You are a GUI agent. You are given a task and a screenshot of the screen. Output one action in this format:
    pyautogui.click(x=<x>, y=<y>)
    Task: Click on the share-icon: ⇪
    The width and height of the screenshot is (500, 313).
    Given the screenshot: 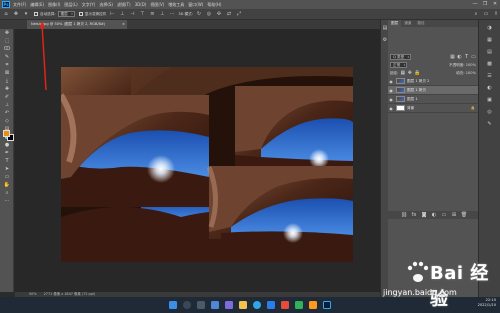 What is the action you would take?
    pyautogui.click(x=496, y=14)
    